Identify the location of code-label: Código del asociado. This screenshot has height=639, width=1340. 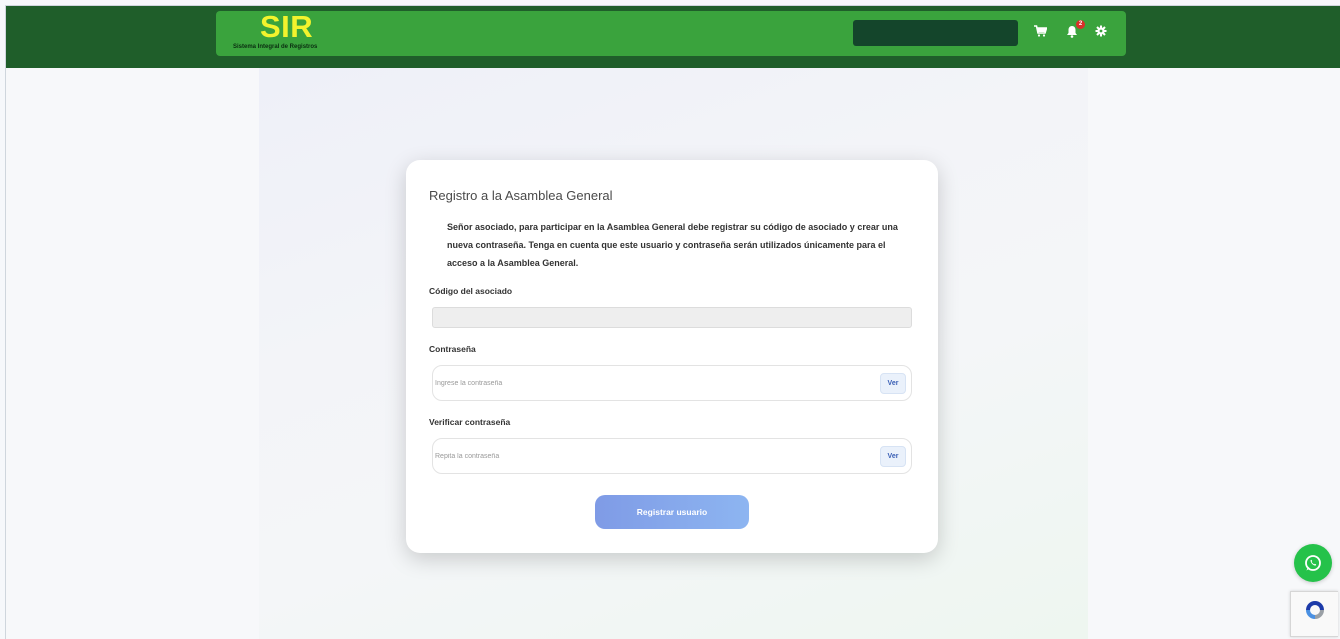
(471, 291).